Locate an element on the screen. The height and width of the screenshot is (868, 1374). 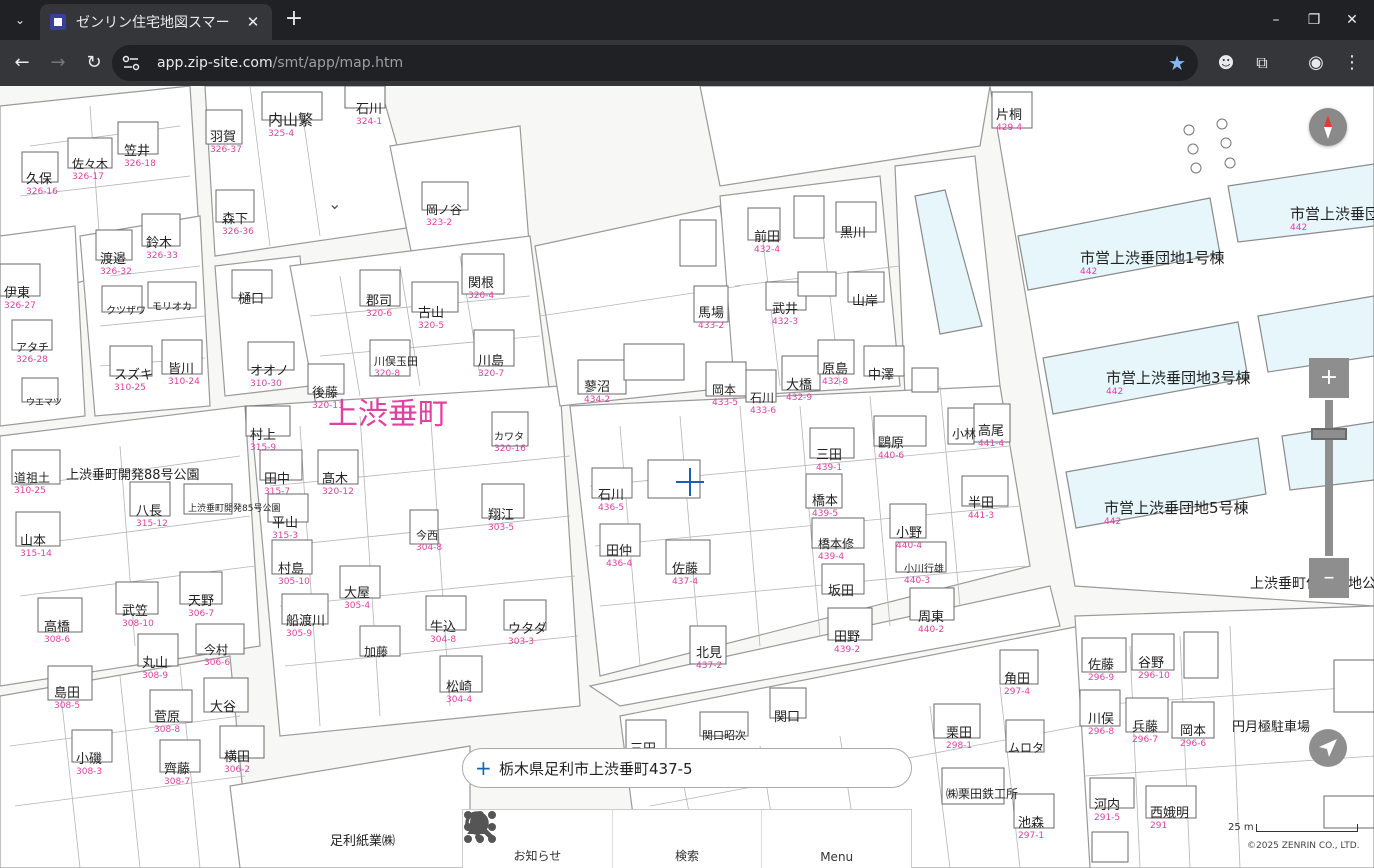
map-resident-label: スズキ is located at coordinates (133, 375).